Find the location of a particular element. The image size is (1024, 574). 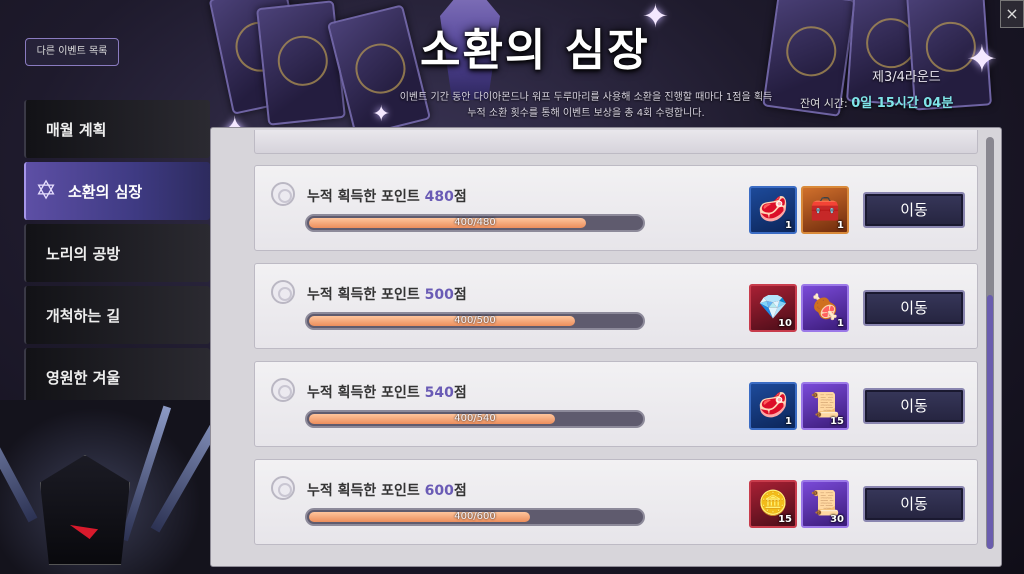

sidebar-item-pioneer-road: 개척하는 길 is located at coordinates (117, 315).